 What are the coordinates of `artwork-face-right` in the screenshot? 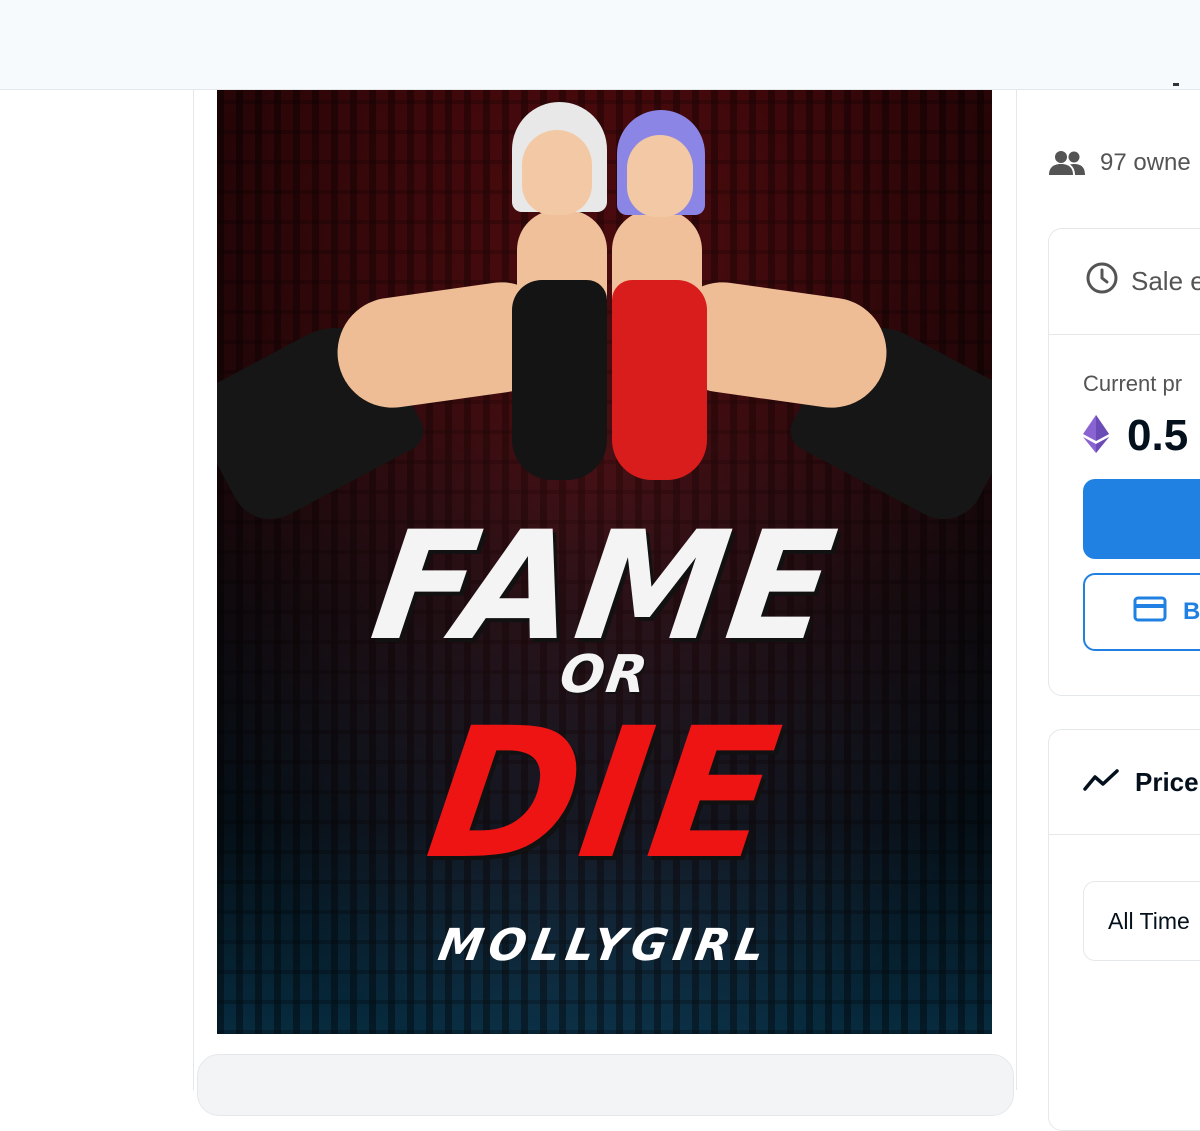 It's located at (660, 176).